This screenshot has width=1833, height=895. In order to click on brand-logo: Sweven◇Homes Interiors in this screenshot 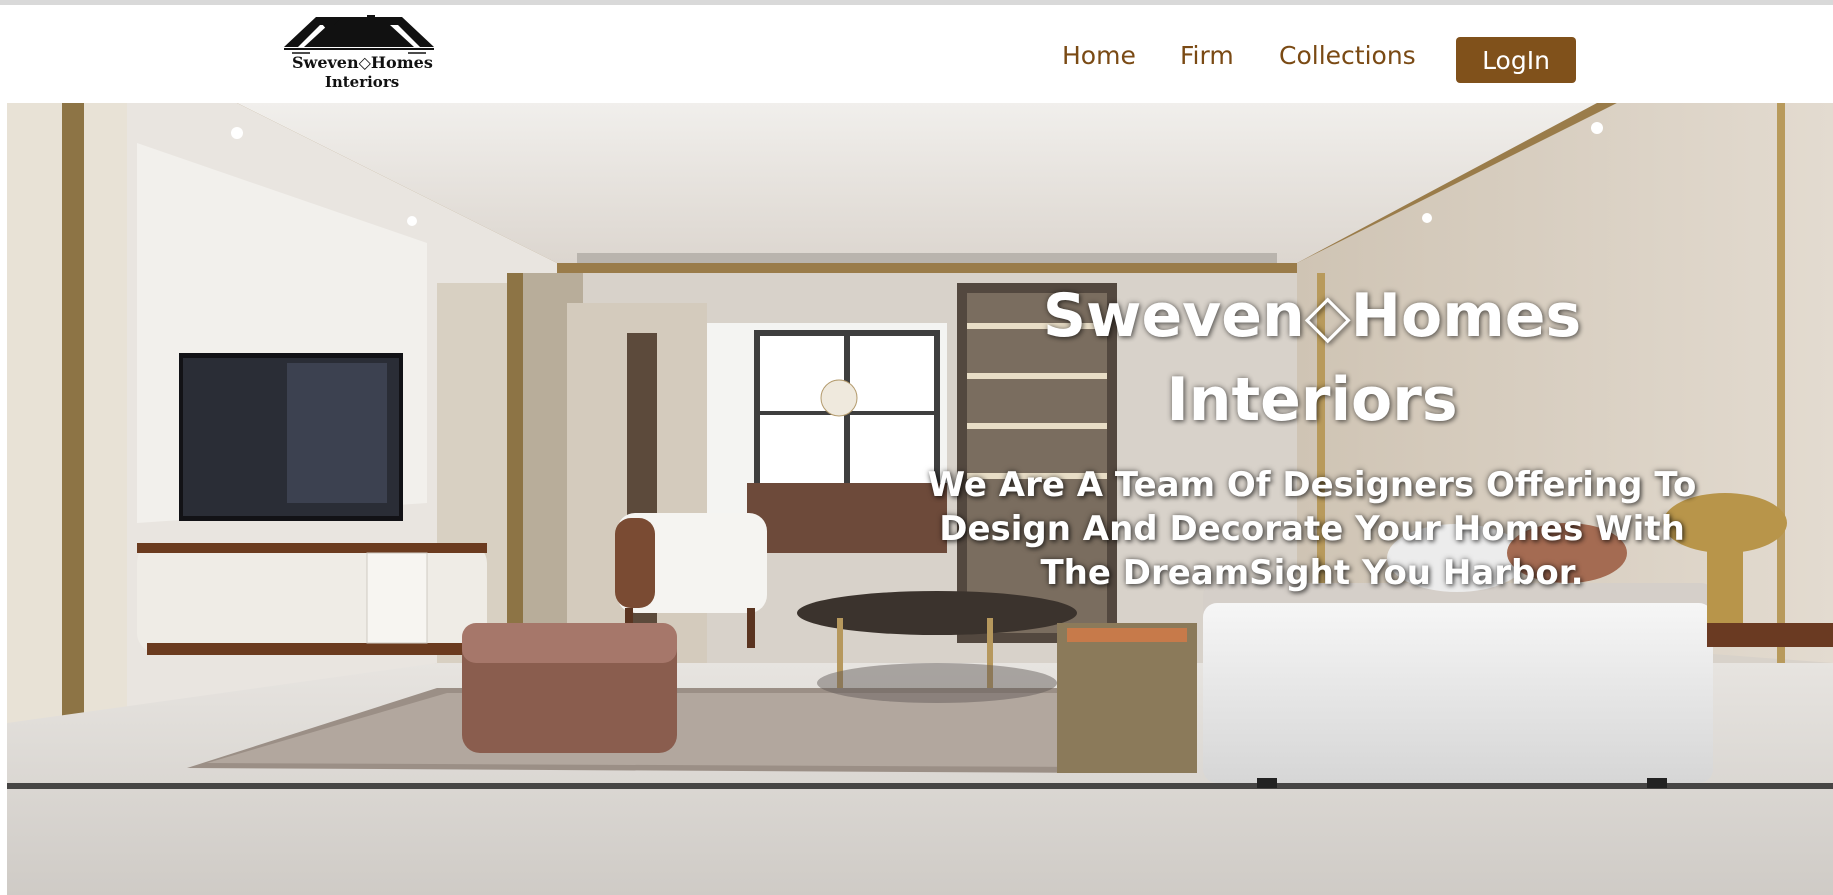, I will do `click(359, 53)`.